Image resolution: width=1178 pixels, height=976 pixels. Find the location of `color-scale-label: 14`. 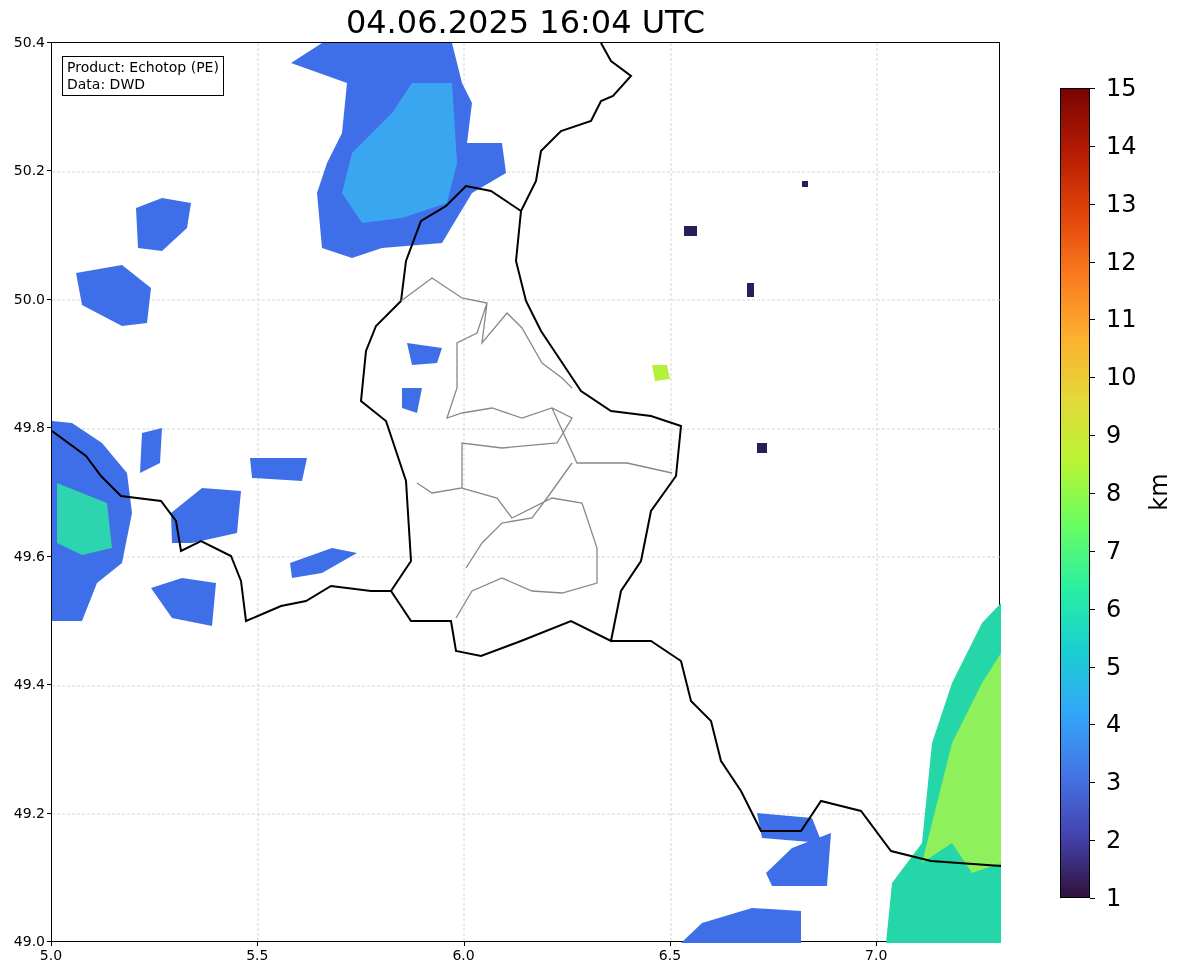

color-scale-label: 14 is located at coordinates (1121, 145).